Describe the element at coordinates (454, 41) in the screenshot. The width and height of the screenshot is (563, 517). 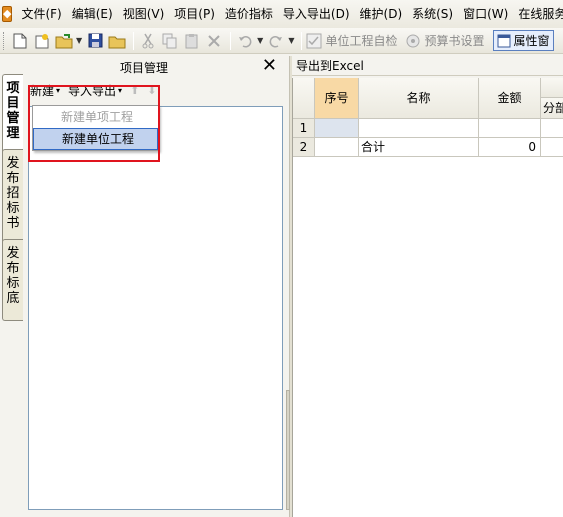
I see `budget-settings-label: 预算书设置` at that location.